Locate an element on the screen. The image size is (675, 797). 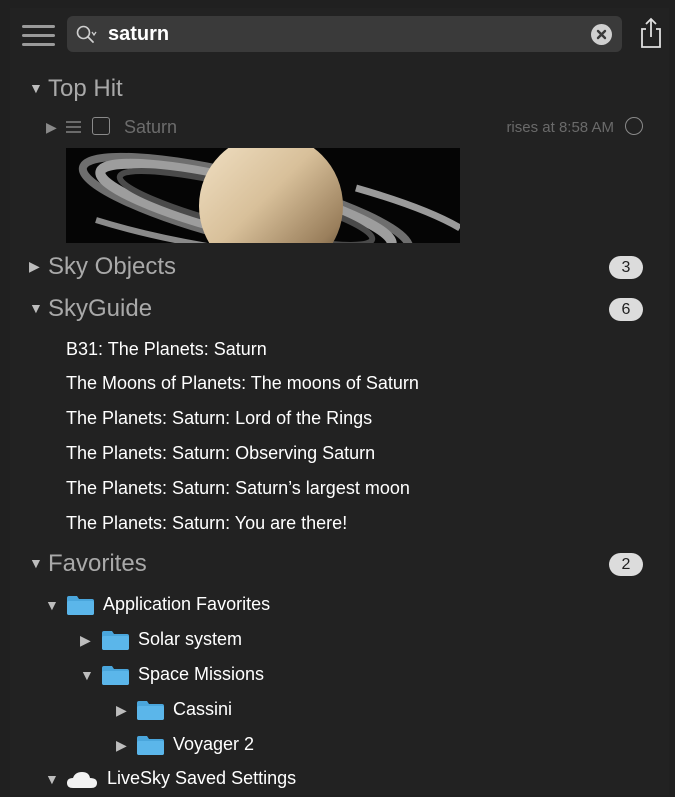
tree-item-solar-system: ▶ Solar system is located at coordinates (339, 640).